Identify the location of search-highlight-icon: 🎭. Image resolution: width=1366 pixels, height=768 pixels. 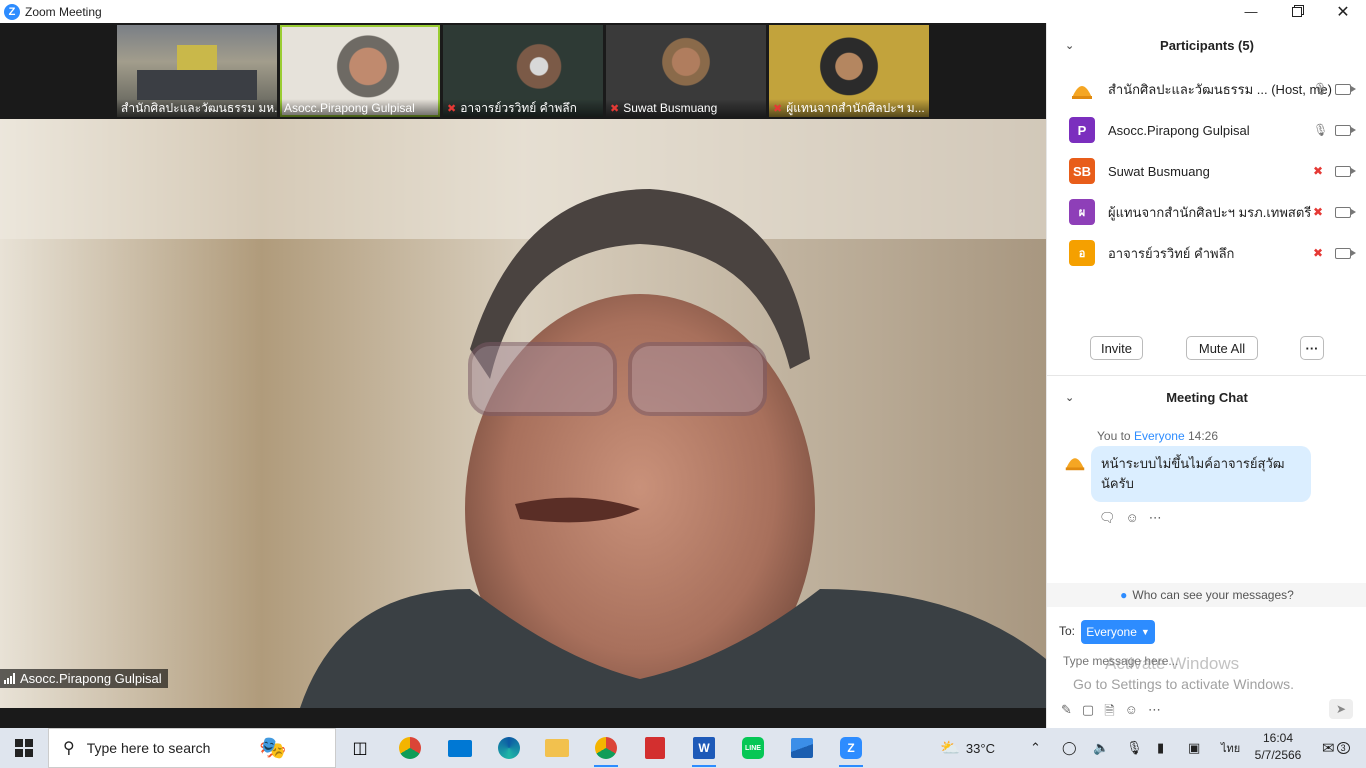
(273, 747).